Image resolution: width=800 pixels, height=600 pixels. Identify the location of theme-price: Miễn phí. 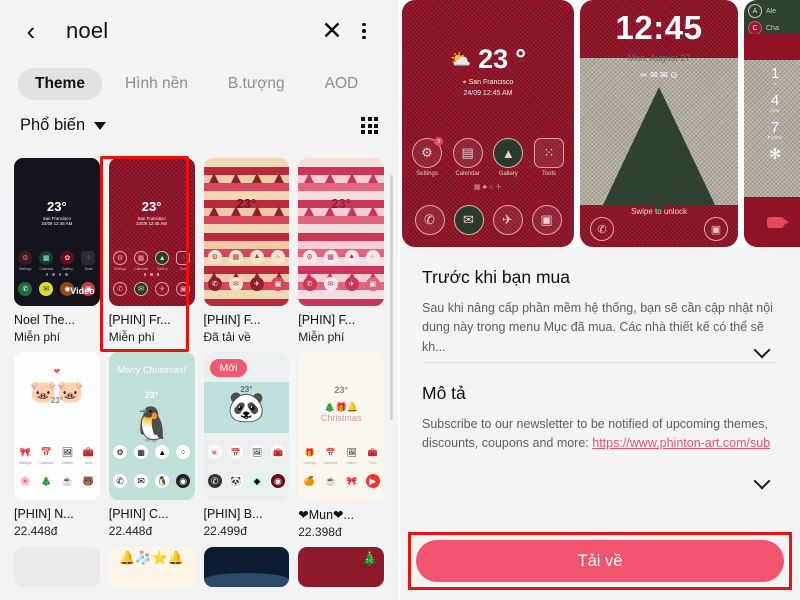
(37, 337).